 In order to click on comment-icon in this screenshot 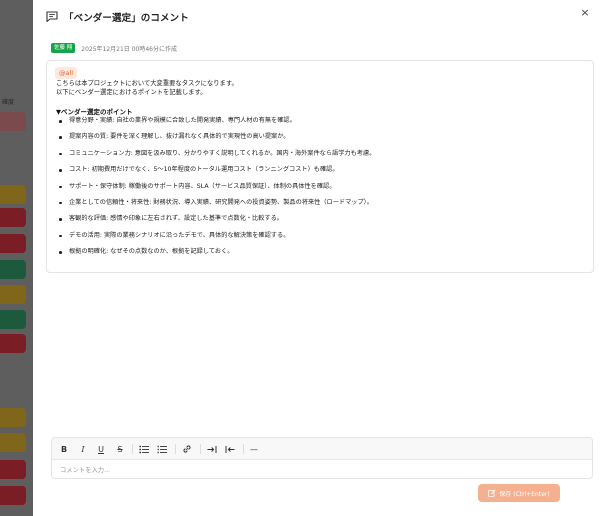, I will do `click(52, 16)`.